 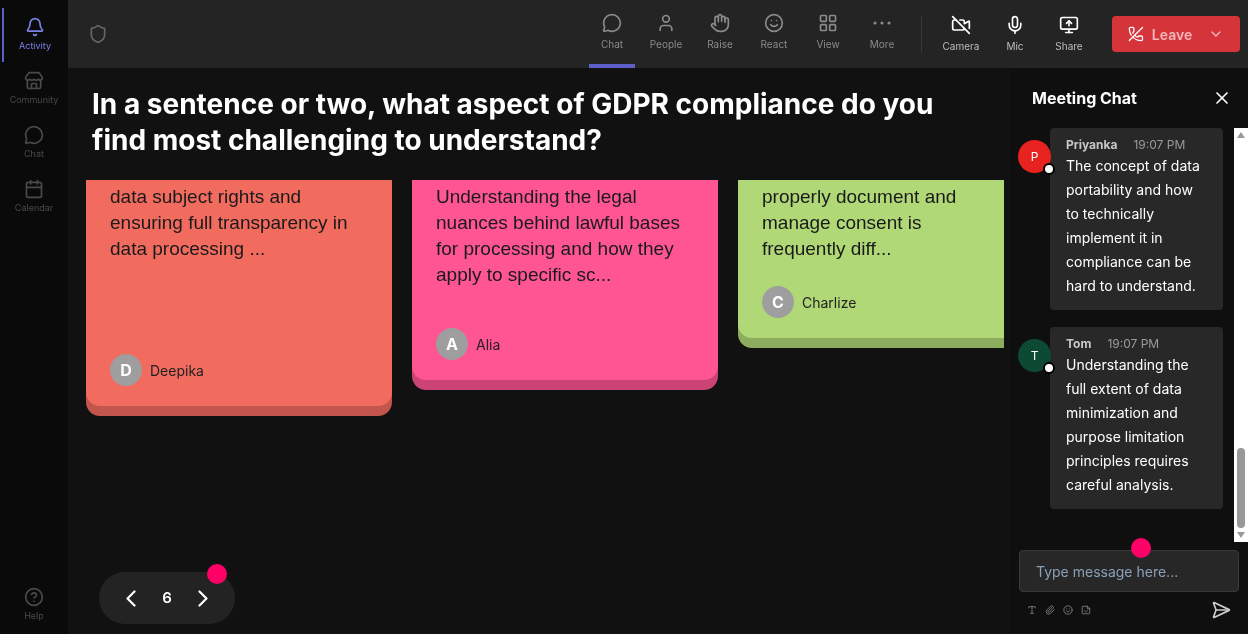 What do you see at coordinates (126, 370) in the screenshot?
I see `avatar: D` at bounding box center [126, 370].